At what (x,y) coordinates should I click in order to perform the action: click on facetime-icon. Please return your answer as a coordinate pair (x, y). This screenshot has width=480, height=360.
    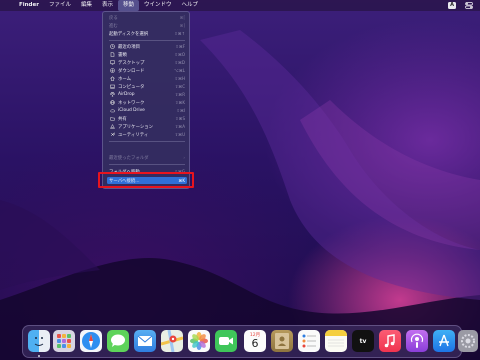
    Looking at the image, I should click on (226, 341).